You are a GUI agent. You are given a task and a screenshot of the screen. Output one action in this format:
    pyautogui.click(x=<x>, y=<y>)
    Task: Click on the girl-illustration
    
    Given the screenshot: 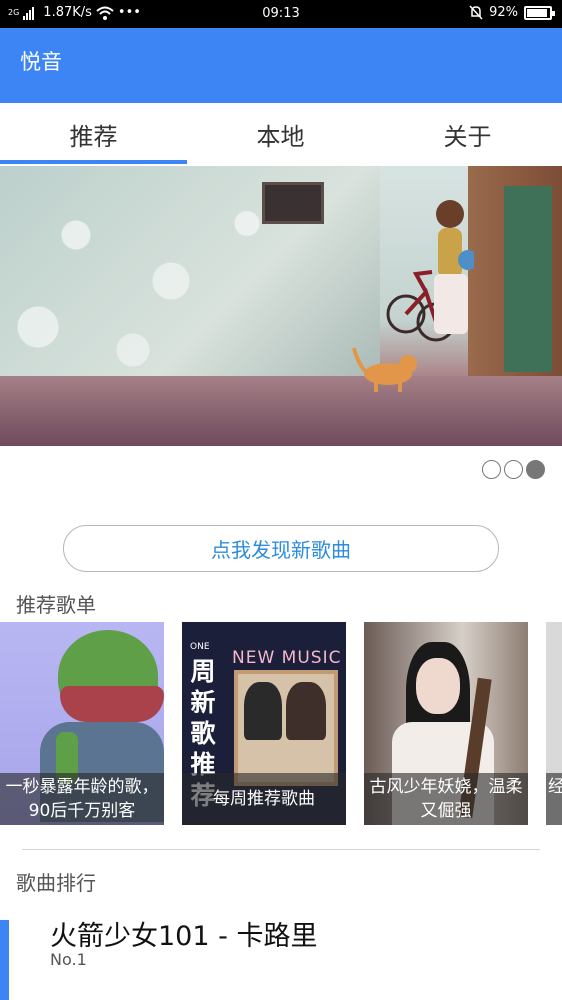 What is the action you would take?
    pyautogui.click(x=454, y=267)
    